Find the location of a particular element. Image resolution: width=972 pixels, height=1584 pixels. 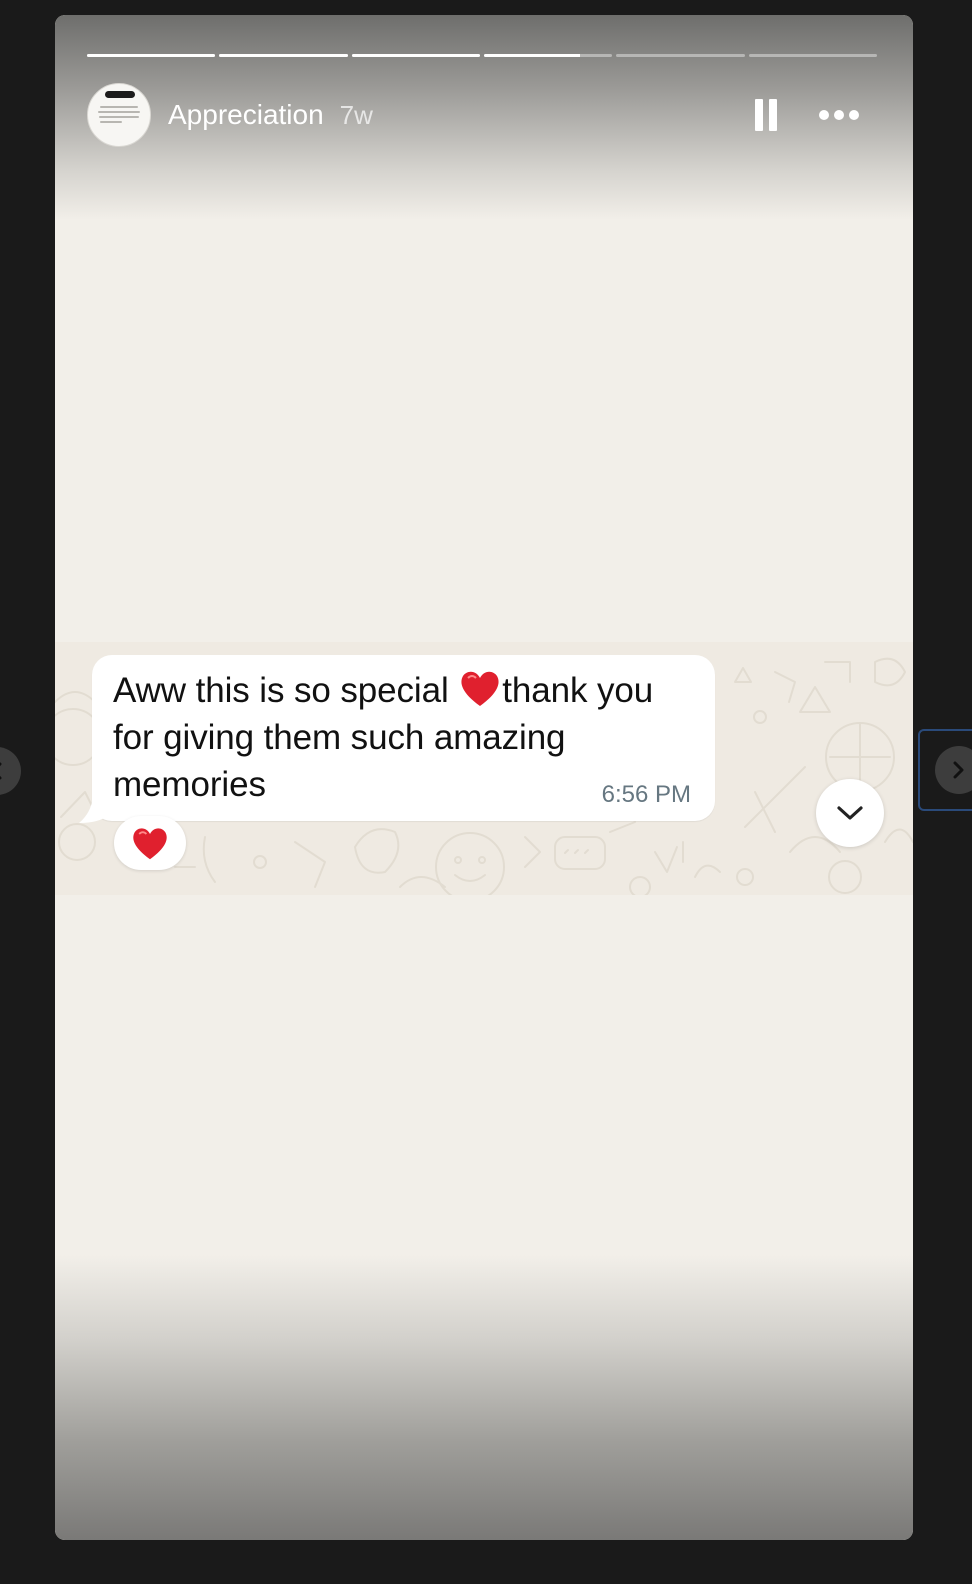

heart-emoji-icon is located at coordinates (480, 688).